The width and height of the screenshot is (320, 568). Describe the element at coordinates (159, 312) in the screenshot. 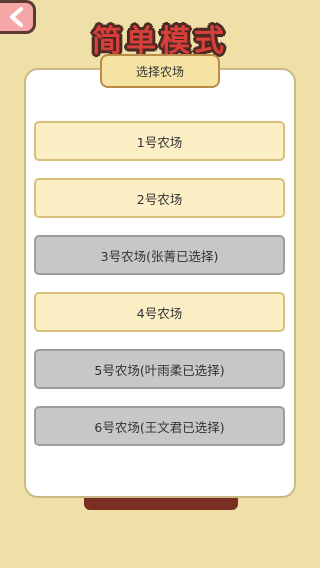

I see `farm-4-button: 4号农场` at that location.